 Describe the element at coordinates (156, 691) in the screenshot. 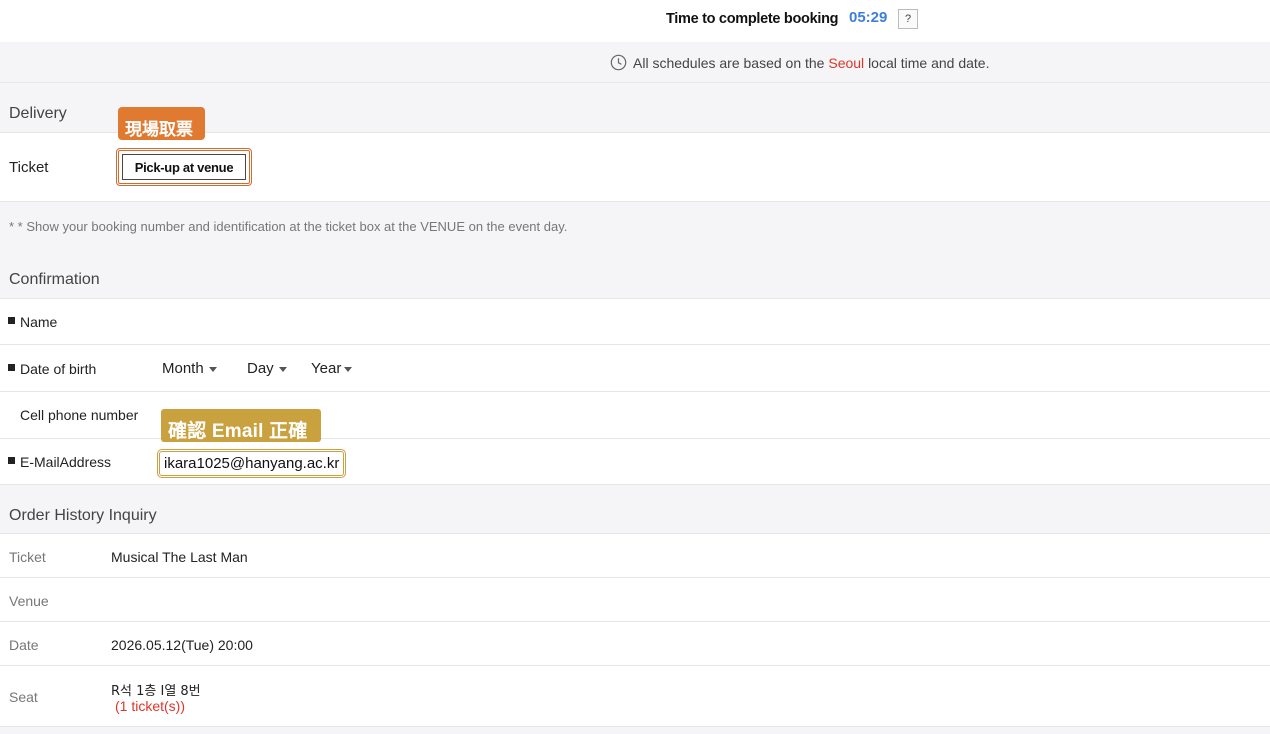

I see `inquiry-seat-value: R석 1층 I열 8번` at that location.